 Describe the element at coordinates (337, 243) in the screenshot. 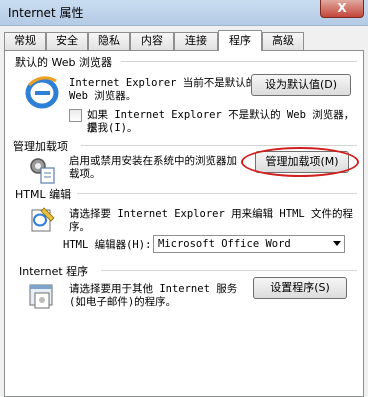

I see `chevron-down-icon` at that location.